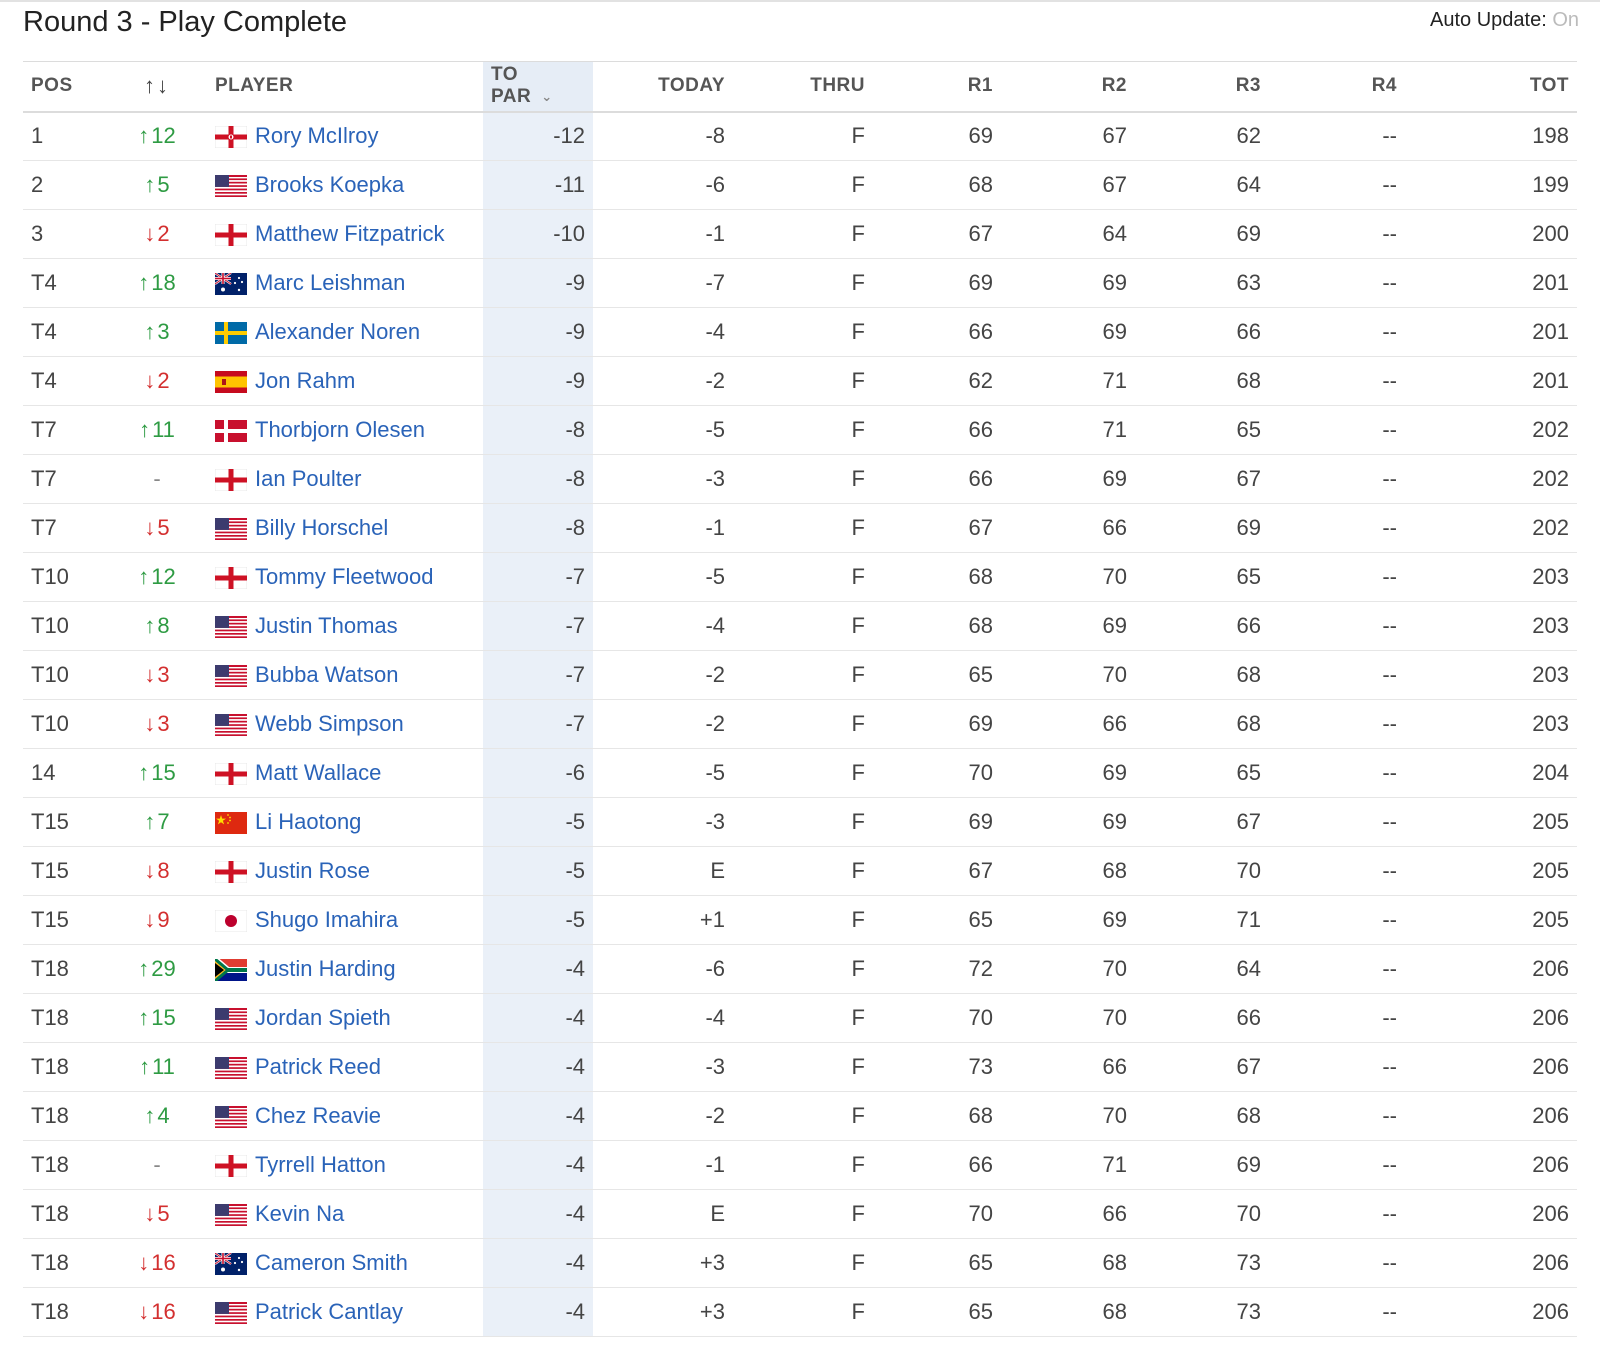 This screenshot has width=1600, height=1366. What do you see at coordinates (308, 478) in the screenshot?
I see `player-link: Ian Poulter` at bounding box center [308, 478].